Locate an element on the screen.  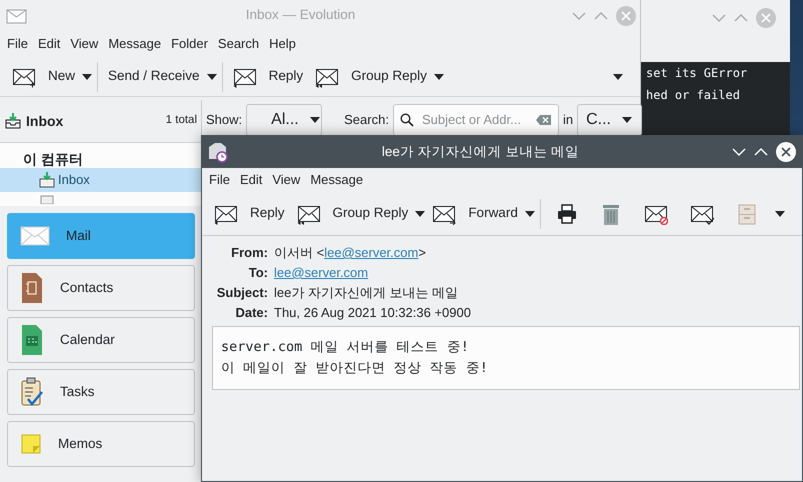
body-text: 이 메일이 잘 받아진다면 정상 작동 중! is located at coordinates (355, 368).